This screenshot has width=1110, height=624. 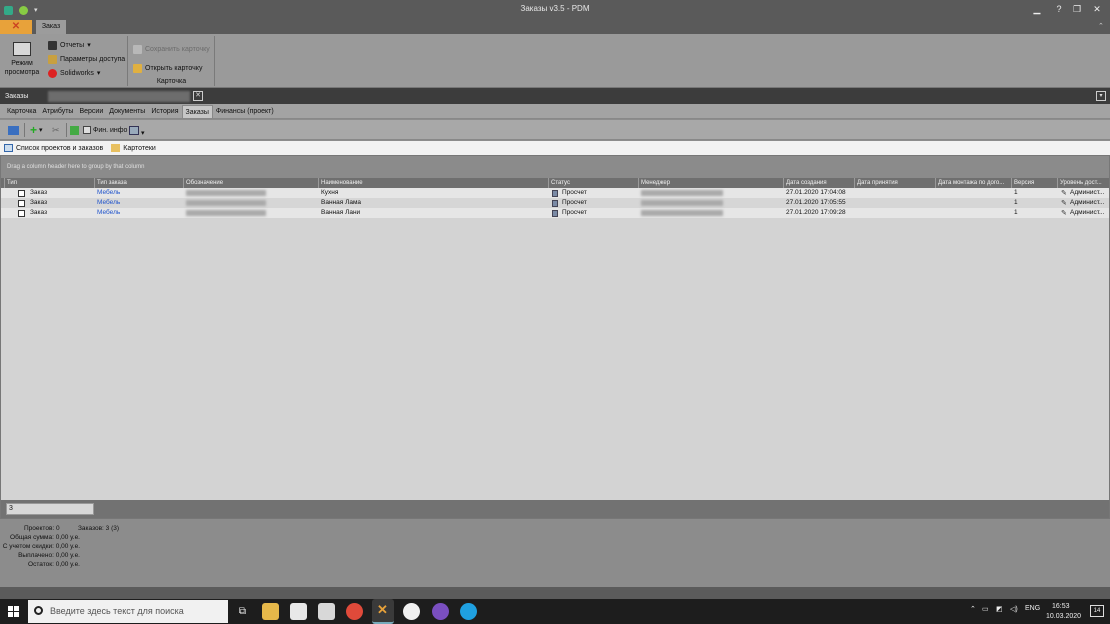 What do you see at coordinates (1077, 9) in the screenshot?
I see `restore-button: ❐` at bounding box center [1077, 9].